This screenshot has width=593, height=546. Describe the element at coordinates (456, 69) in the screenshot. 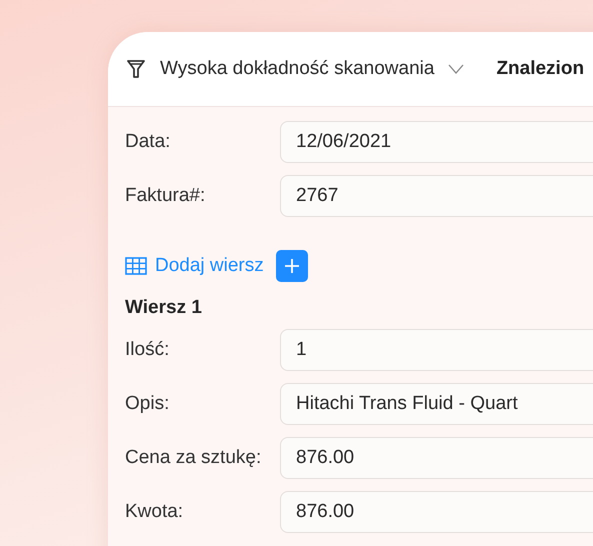

I see `chevron-down-icon` at that location.